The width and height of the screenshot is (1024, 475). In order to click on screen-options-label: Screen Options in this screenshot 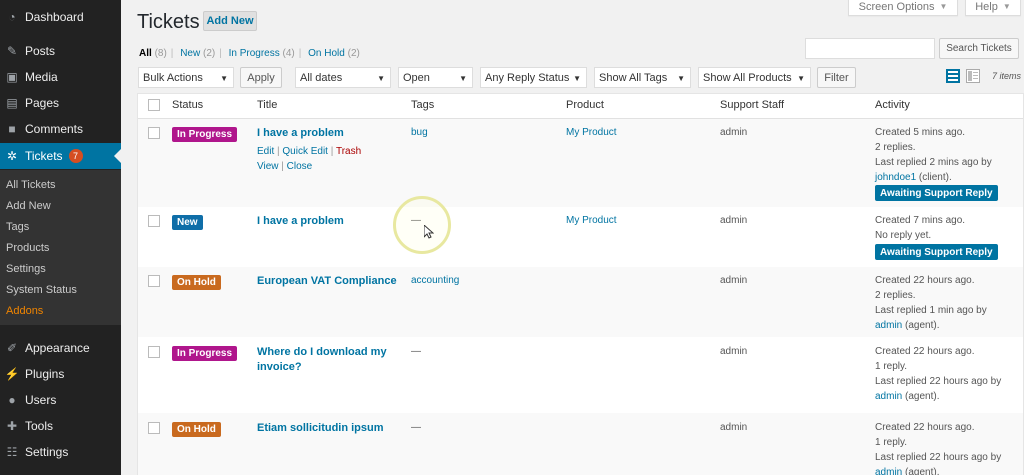, I will do `click(896, 6)`.